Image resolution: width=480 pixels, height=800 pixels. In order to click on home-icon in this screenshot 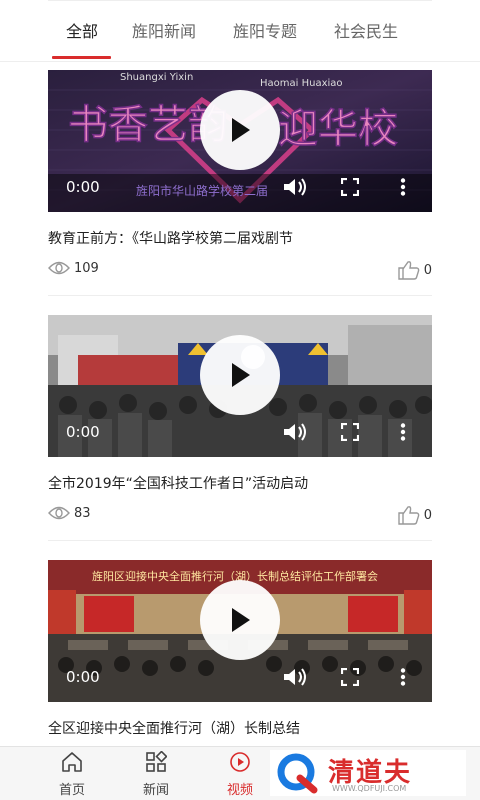, I will do `click(72, 762)`.